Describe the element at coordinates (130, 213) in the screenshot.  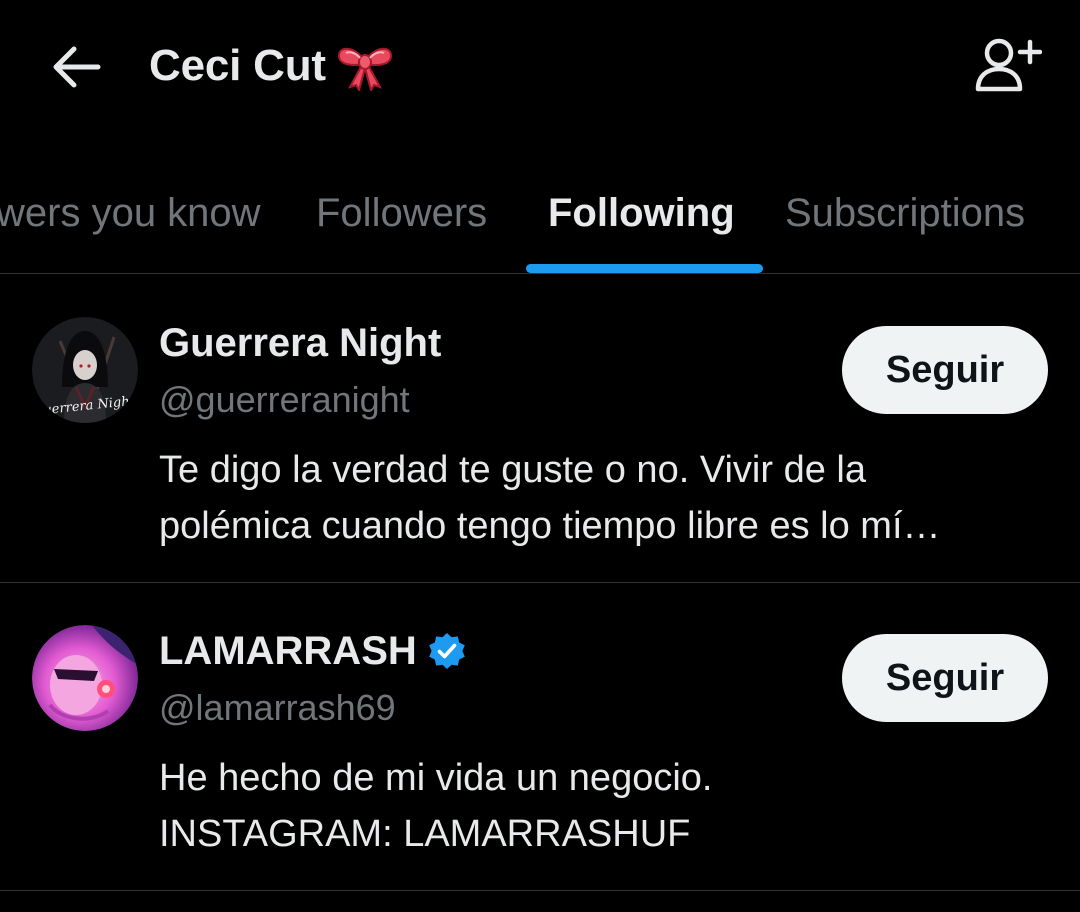
I see `tab-followers-you-know: wers you know` at that location.